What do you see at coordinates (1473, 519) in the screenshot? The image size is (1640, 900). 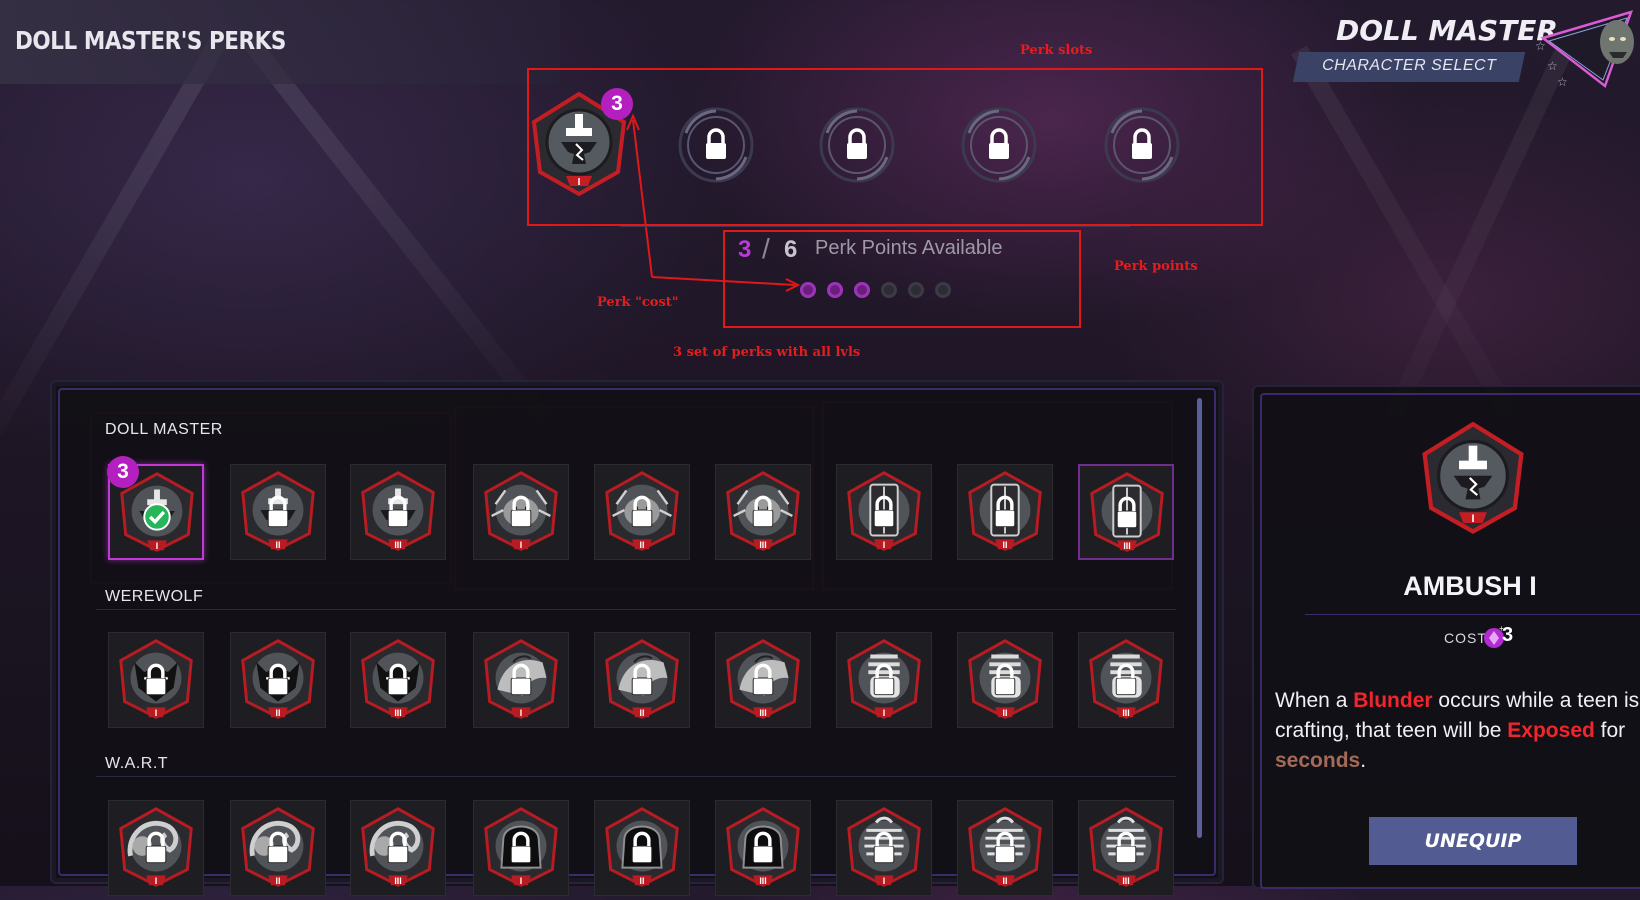 I see `detail-level-label: I` at bounding box center [1473, 519].